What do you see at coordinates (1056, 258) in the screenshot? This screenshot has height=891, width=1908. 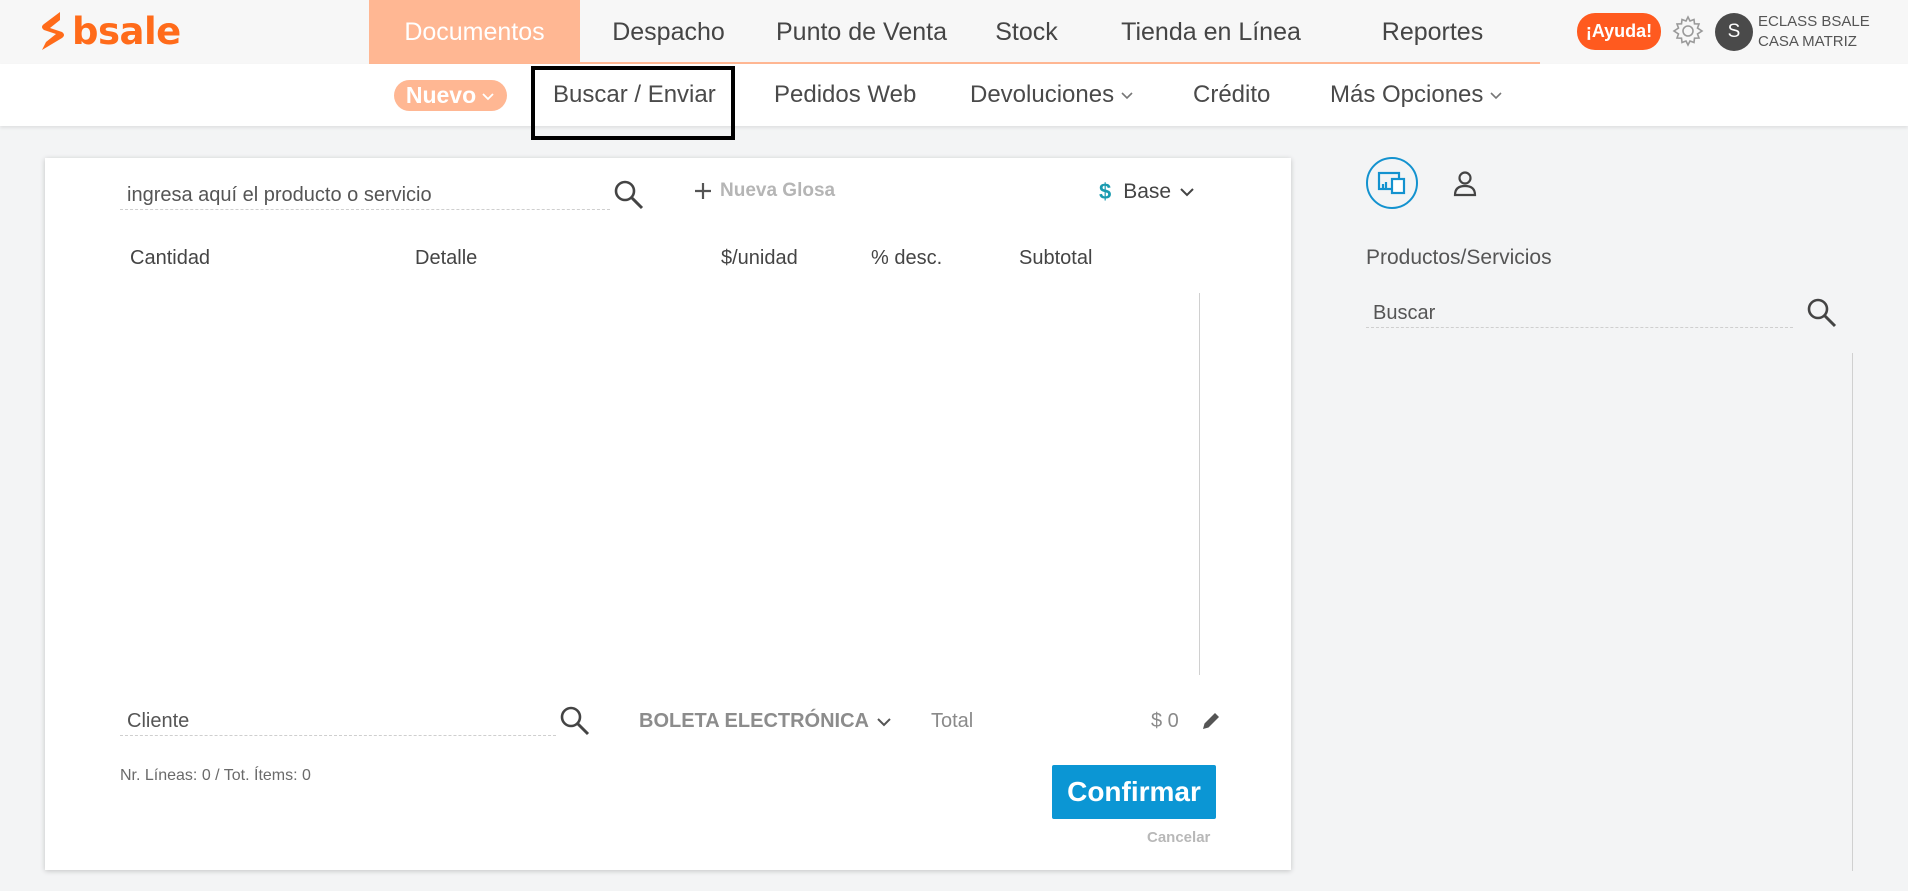 I see `column-subtotal: Subtotal` at bounding box center [1056, 258].